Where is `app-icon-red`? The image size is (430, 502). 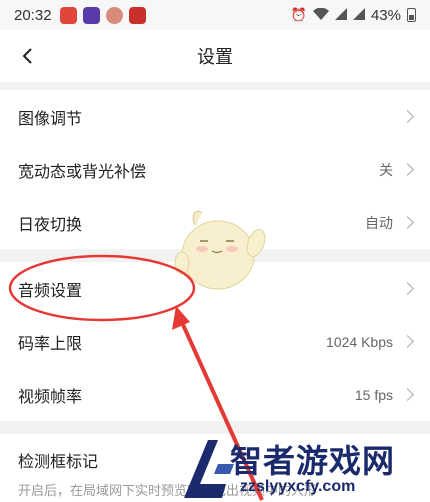 app-icon-red is located at coordinates (68, 15).